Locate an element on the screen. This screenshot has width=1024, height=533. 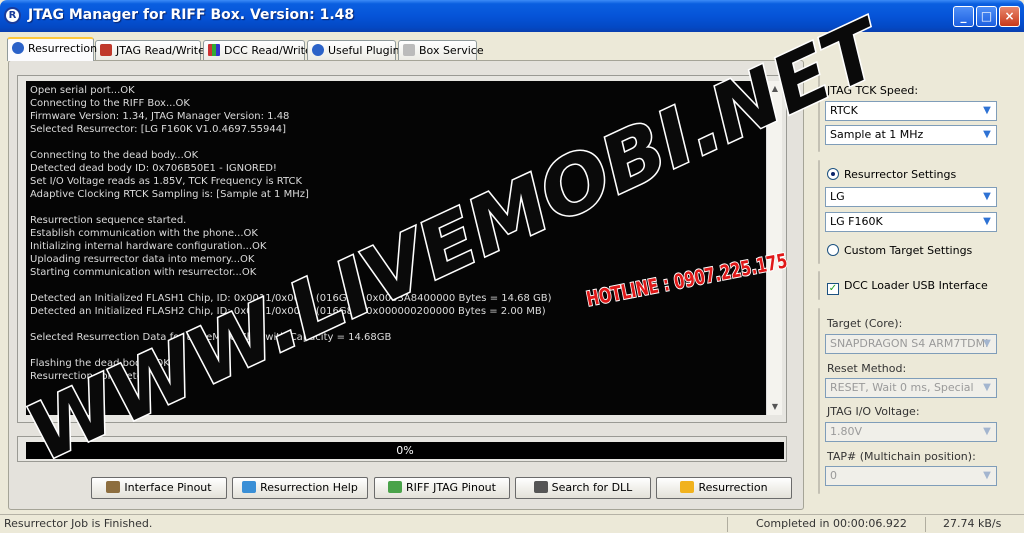
target-settings-group is located at coordinates (819, 401).